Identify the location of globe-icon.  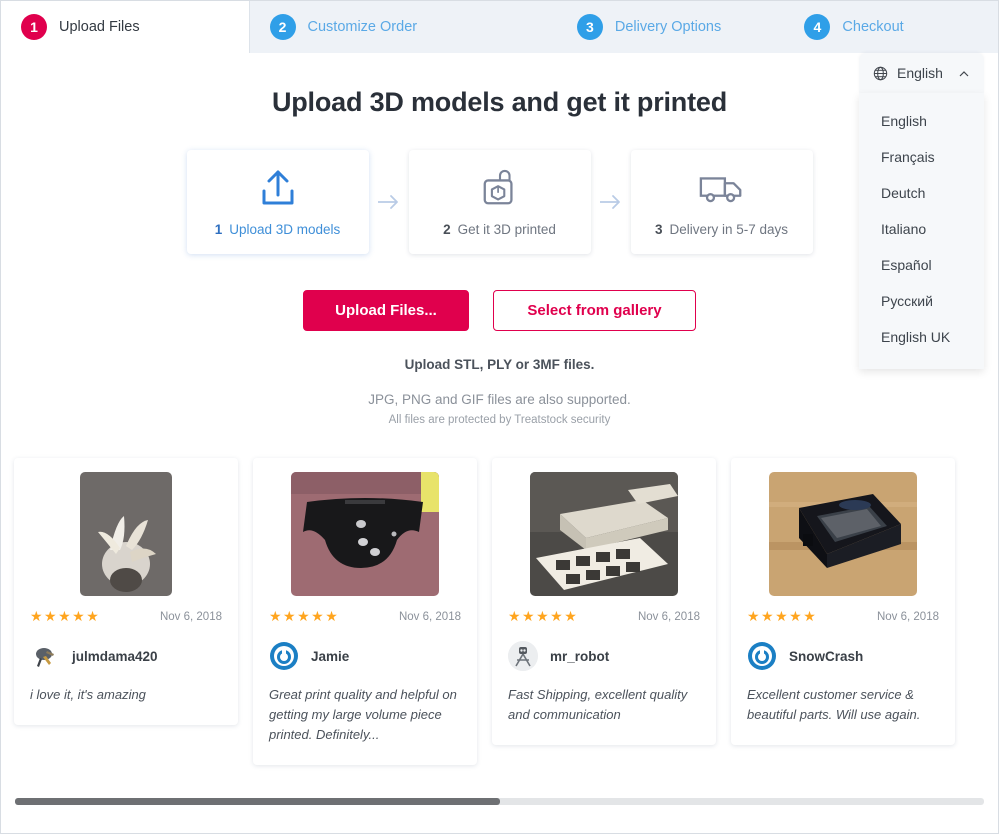
(880, 73).